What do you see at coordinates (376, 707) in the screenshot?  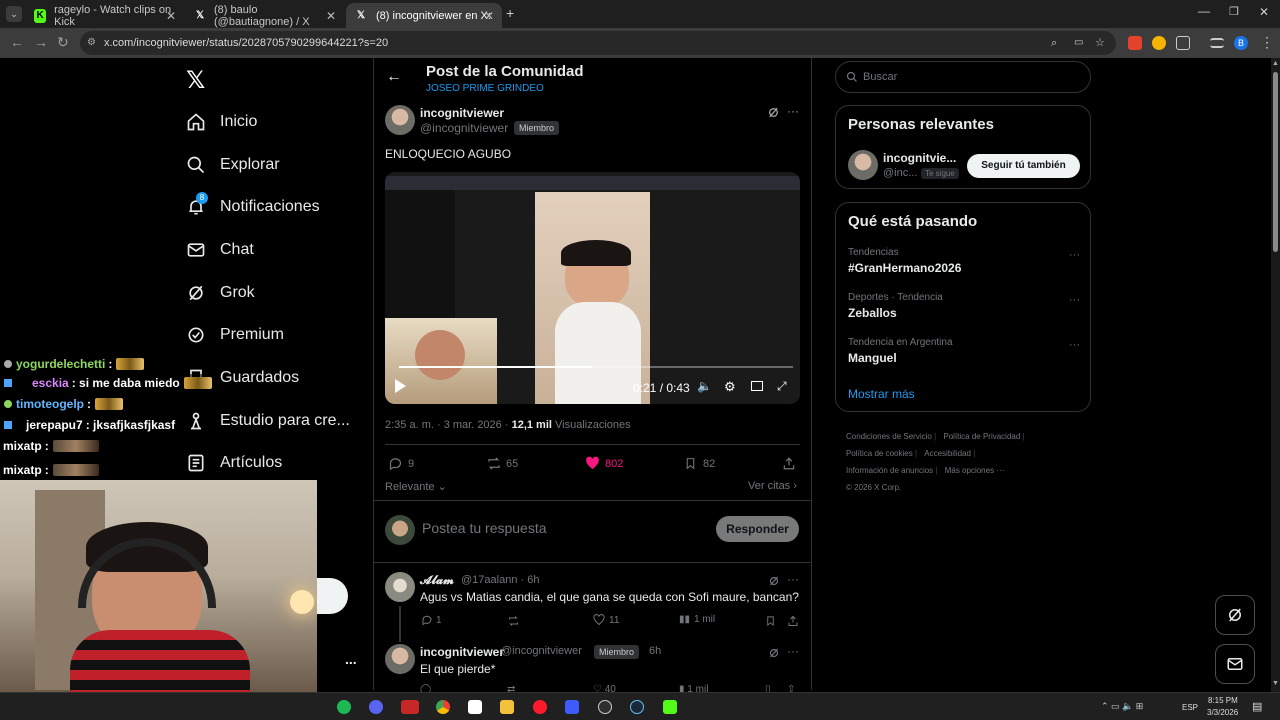 I see `discord-icon` at bounding box center [376, 707].